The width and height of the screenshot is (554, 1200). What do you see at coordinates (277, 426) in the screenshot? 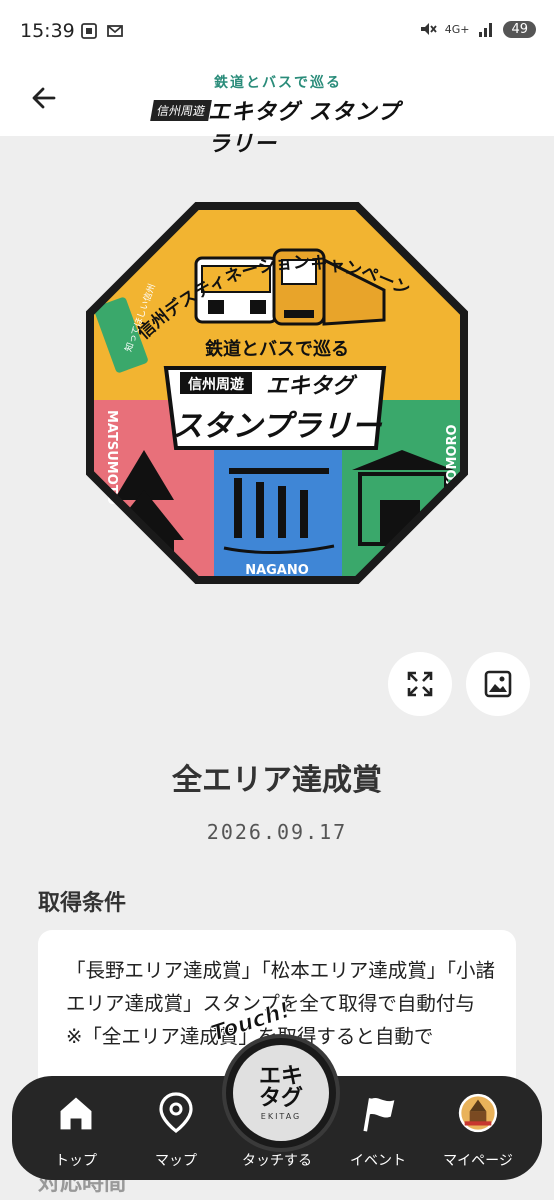
I see `stamp-banner-line2: スタンプラリー` at bounding box center [277, 426].